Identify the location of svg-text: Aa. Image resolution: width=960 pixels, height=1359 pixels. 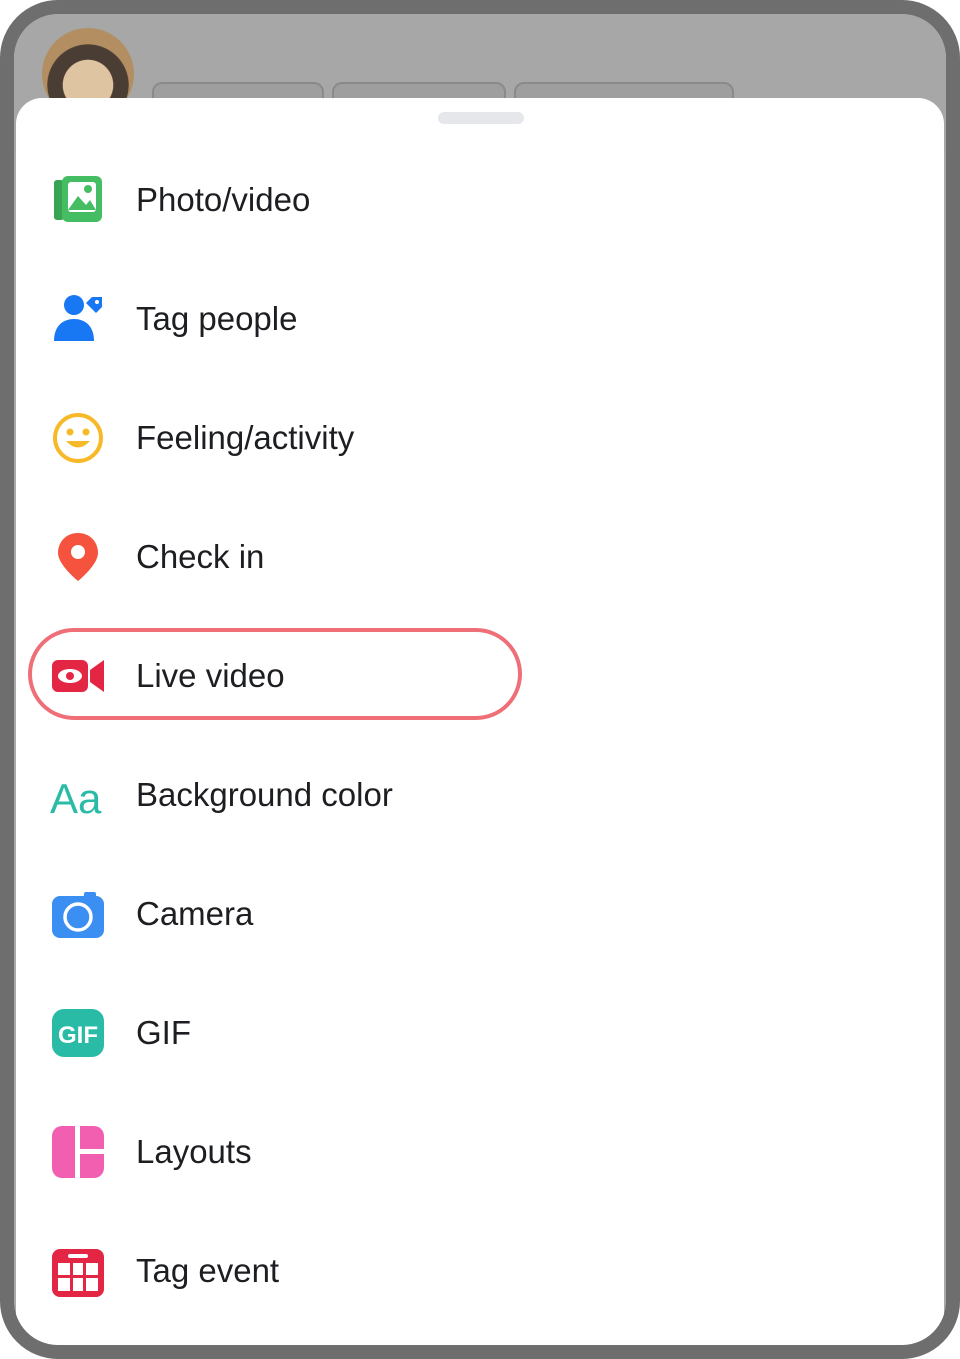
(76, 798).